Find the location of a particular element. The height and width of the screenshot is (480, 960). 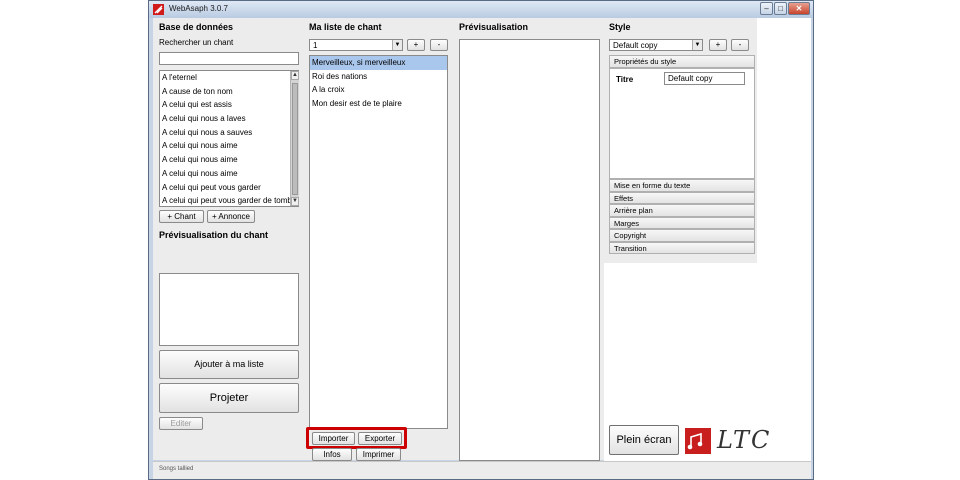

accordion-transition: Transition is located at coordinates (682, 247).